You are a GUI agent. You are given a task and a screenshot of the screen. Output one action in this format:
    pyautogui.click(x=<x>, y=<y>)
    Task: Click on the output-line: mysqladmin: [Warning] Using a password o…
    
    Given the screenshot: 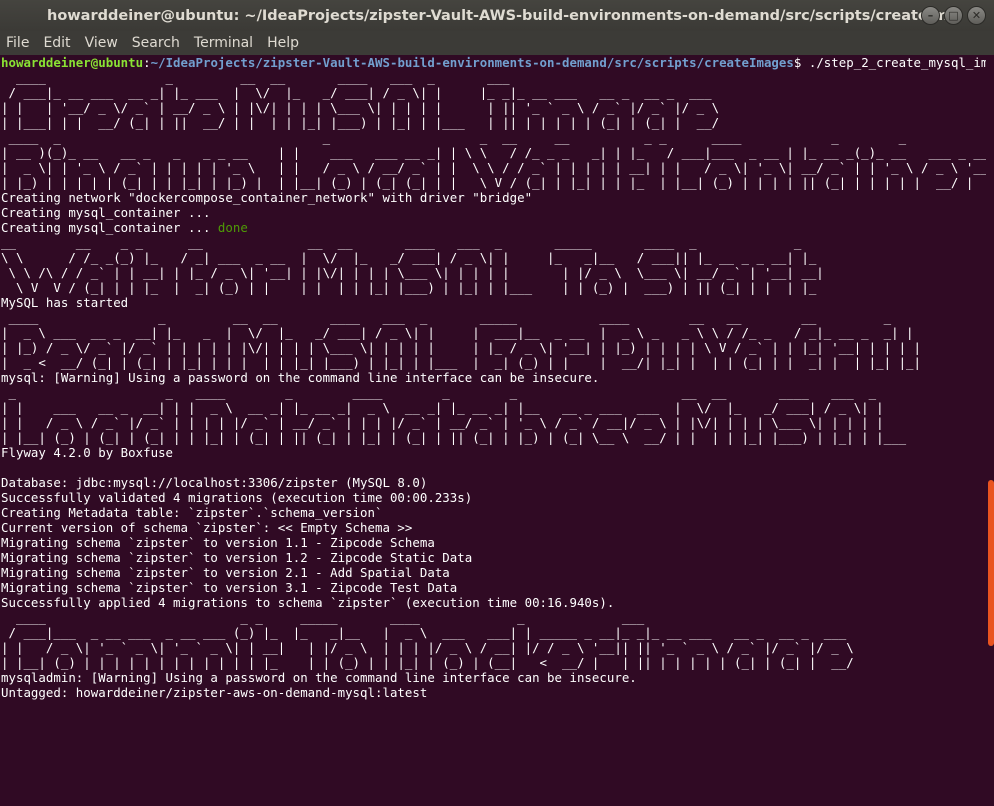 What is the action you would take?
    pyautogui.click(x=319, y=677)
    